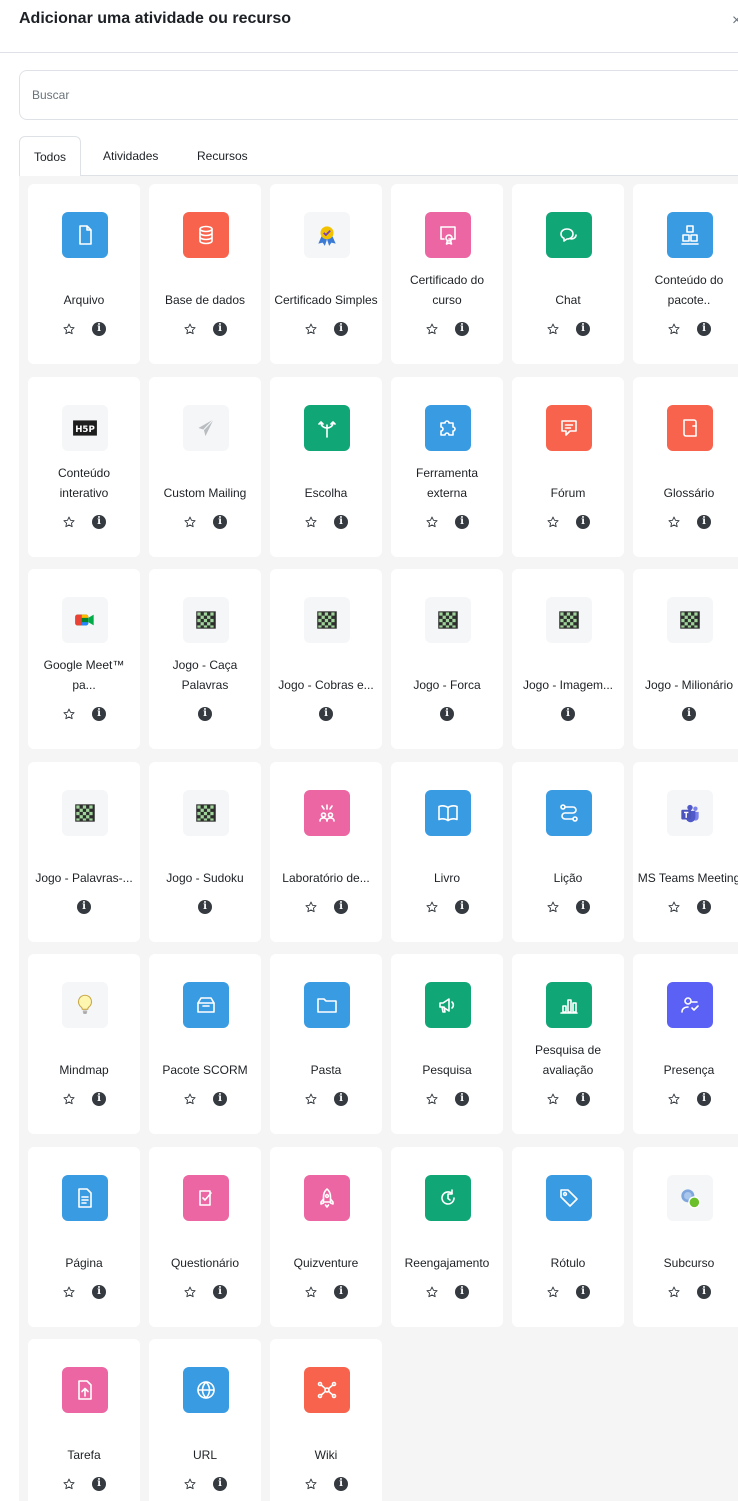 This screenshot has width=738, height=1501. I want to click on activity-card: Arquivo i, so click(84, 274).